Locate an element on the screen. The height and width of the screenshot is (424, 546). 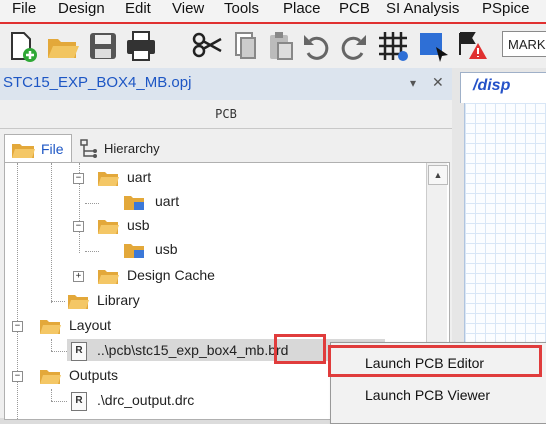
menu-pcb: PCB is located at coordinates (354, 10).